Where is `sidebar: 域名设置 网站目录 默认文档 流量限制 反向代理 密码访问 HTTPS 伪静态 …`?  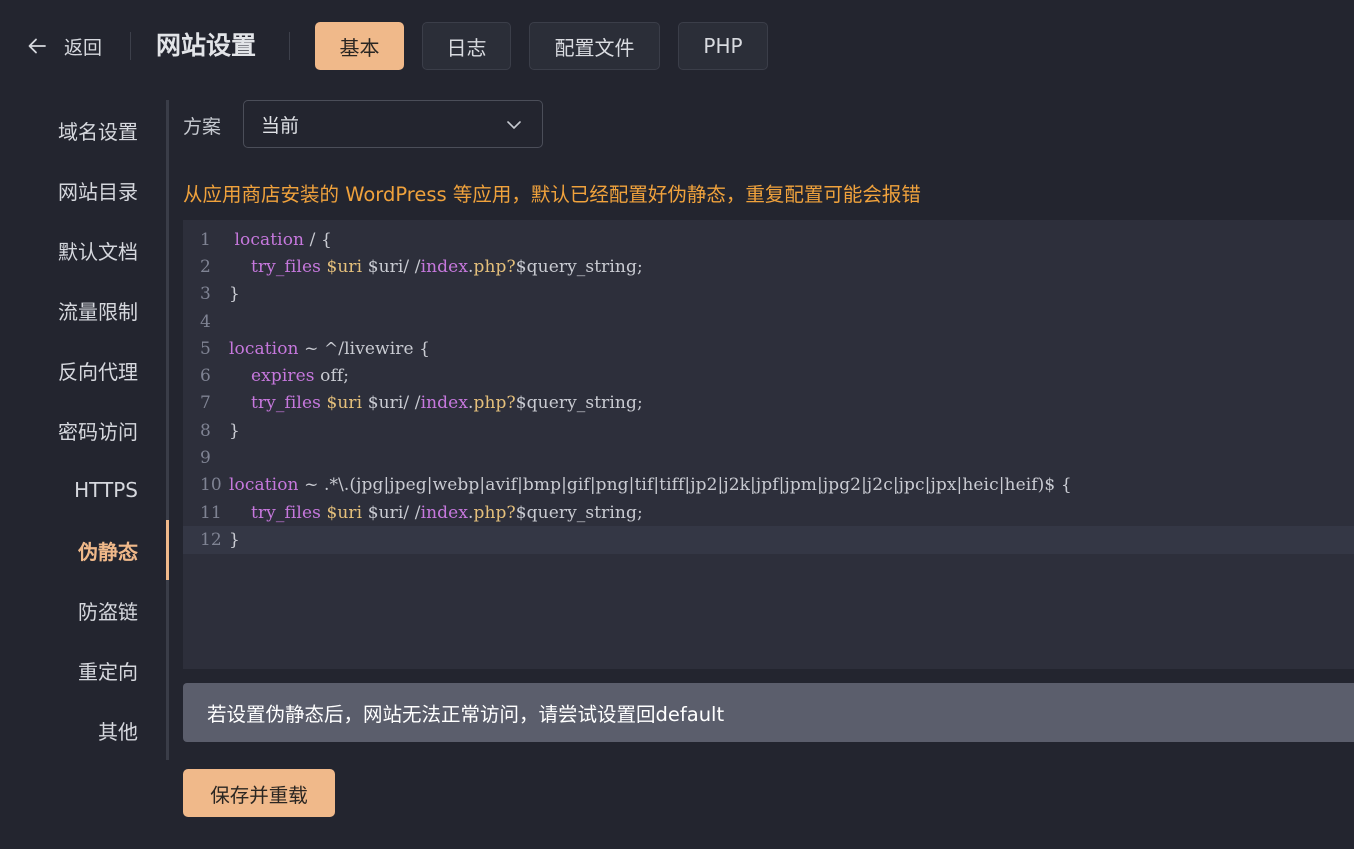
sidebar: 域名设置 网站目录 默认文档 流量限制 反向代理 密码访问 HTTPS 伪静态 … is located at coordinates (85, 430).